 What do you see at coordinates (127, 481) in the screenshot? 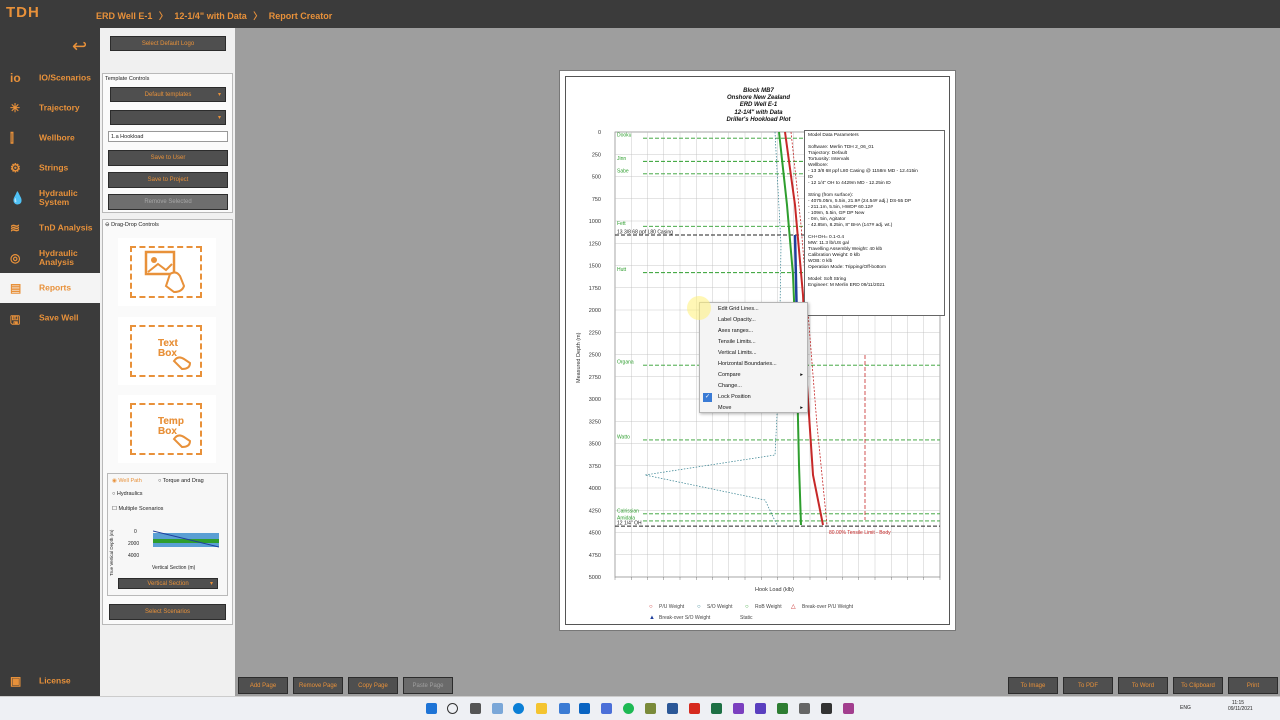
I see `radio-well-path: ◉ Well Path` at bounding box center [127, 481].